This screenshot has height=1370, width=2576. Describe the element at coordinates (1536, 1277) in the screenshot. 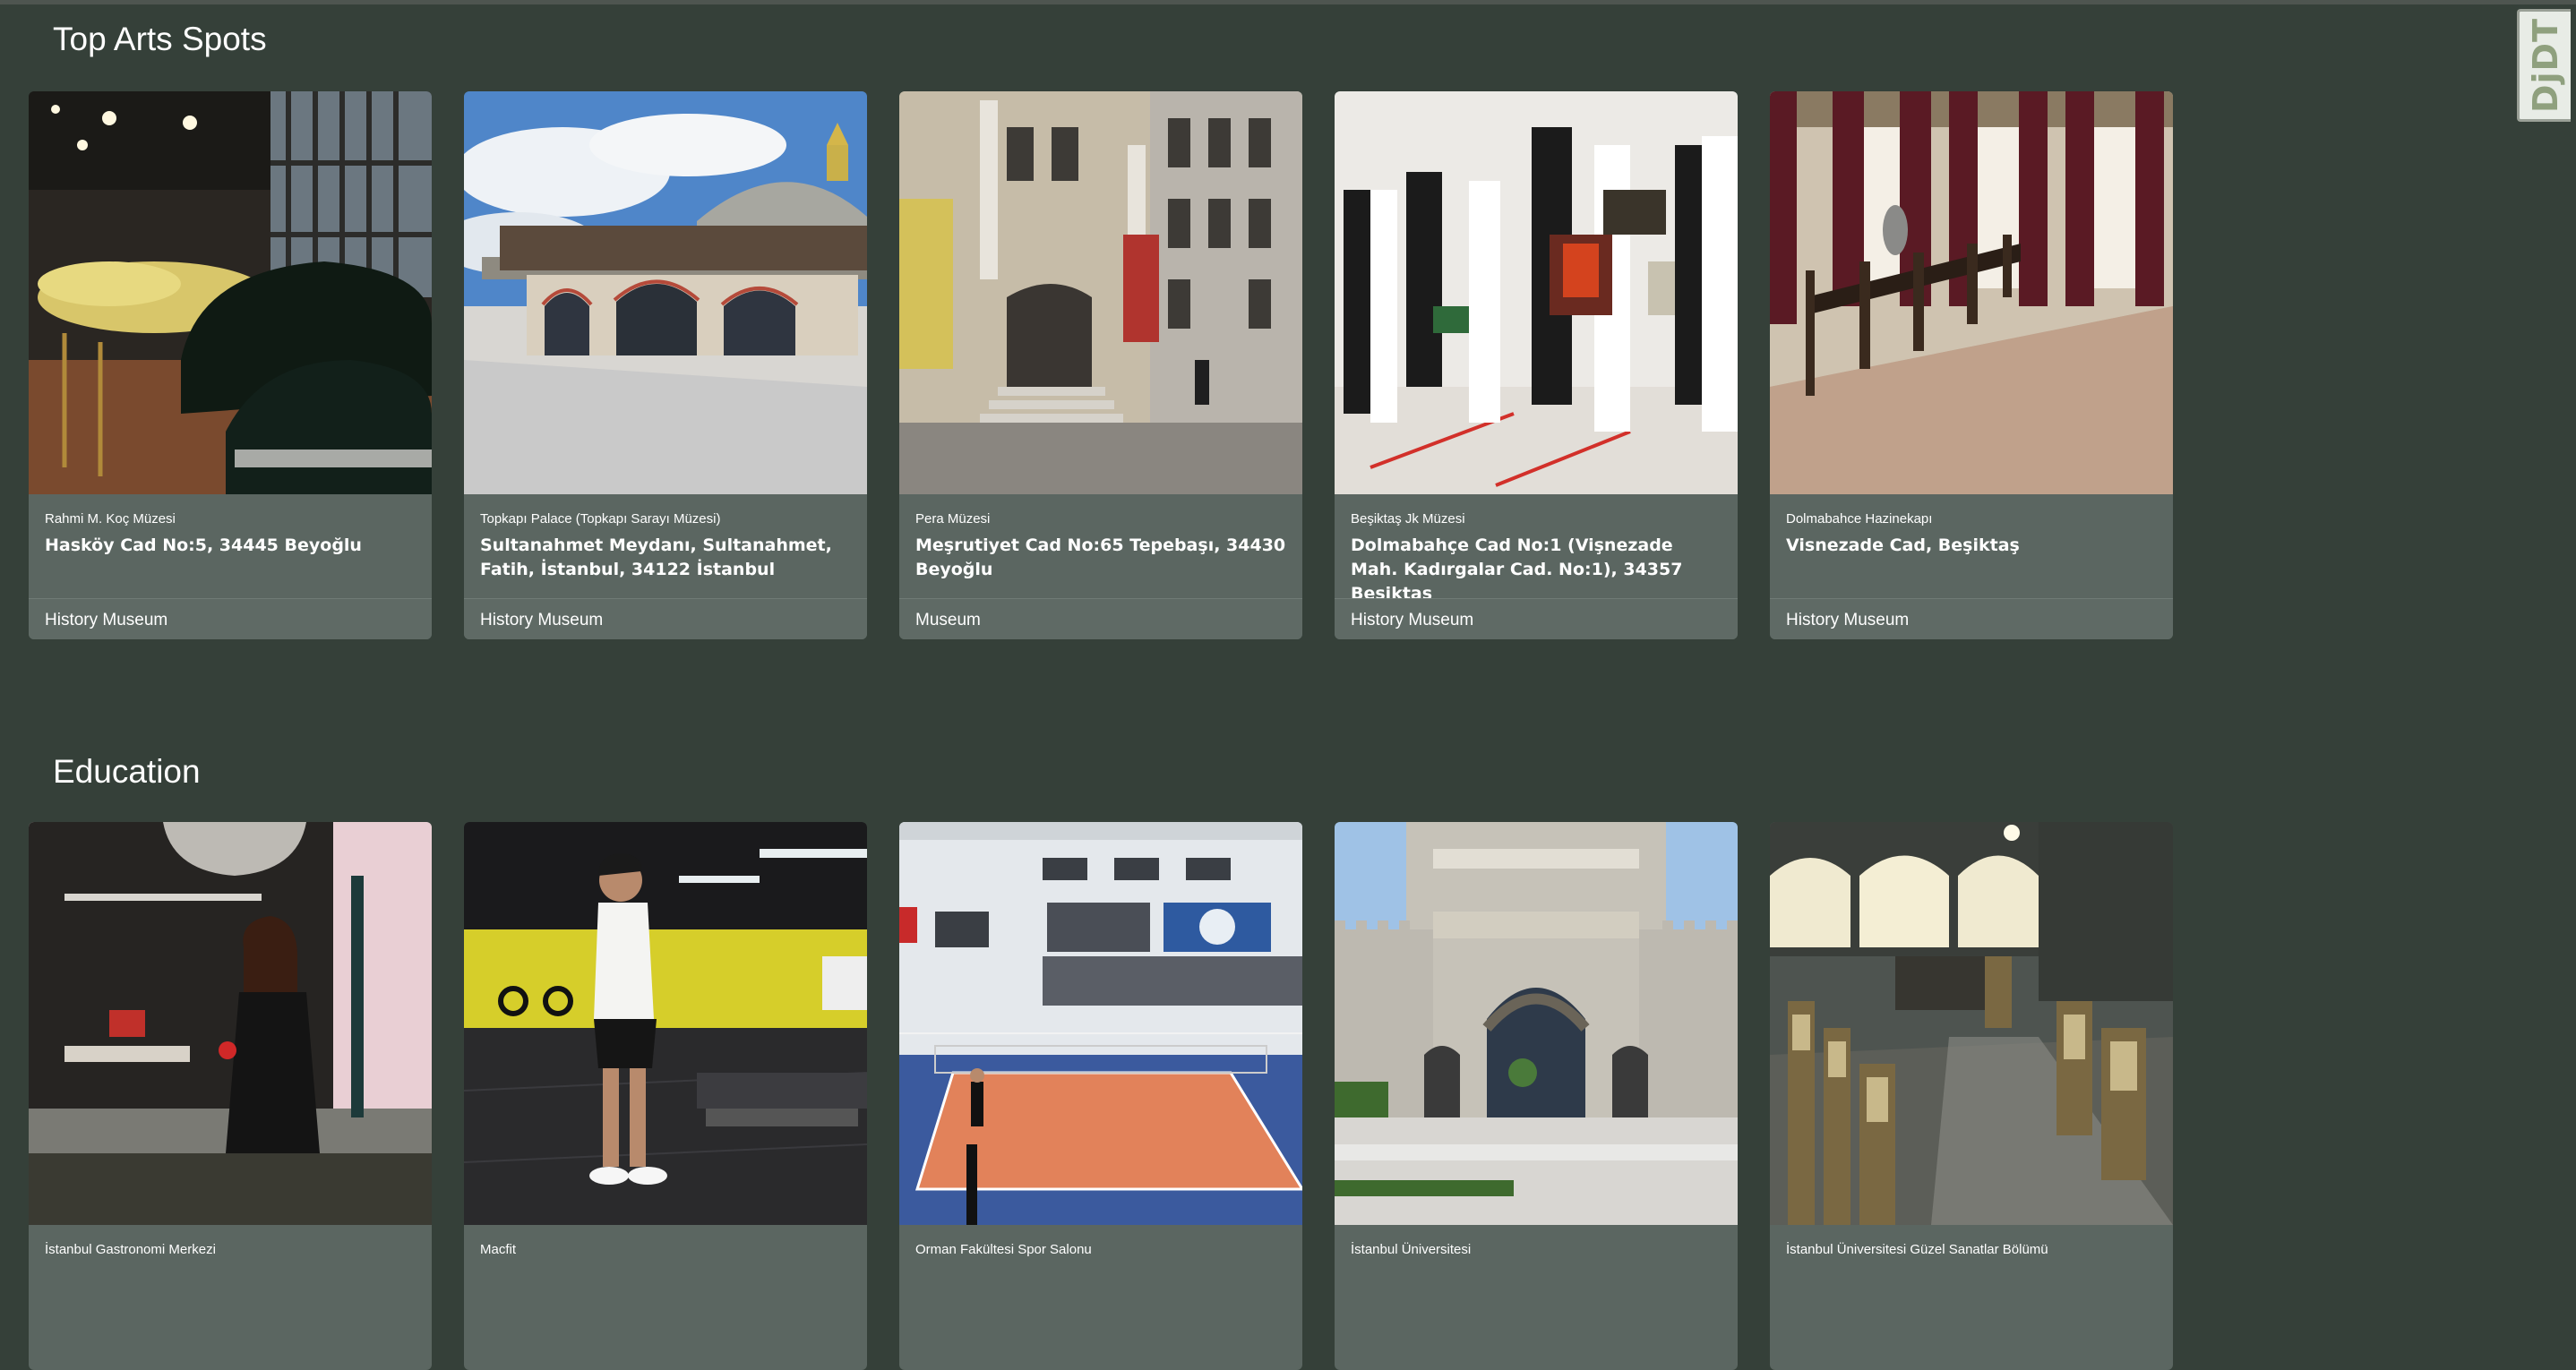

I see `card-body: İstanbul Üniversitesi` at that location.